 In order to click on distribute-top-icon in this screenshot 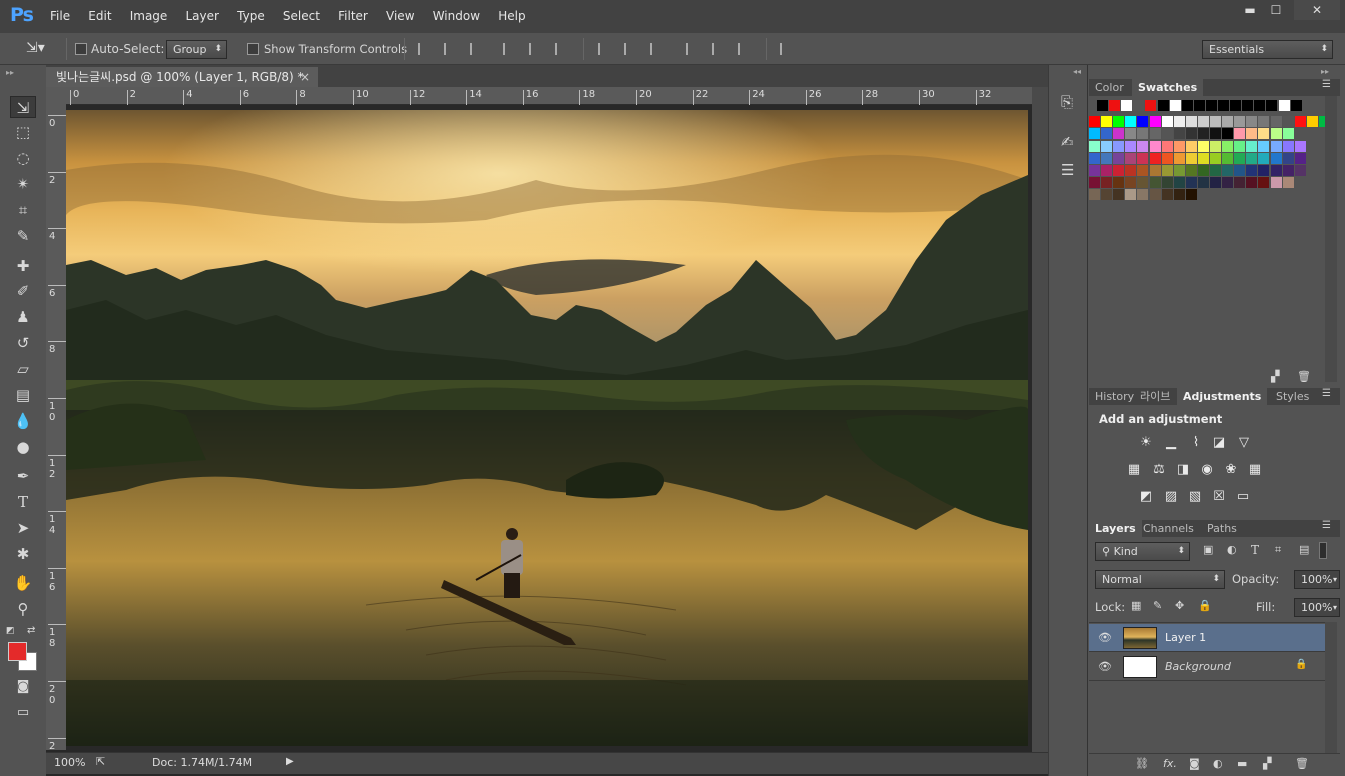, I will do `click(605, 49)`.